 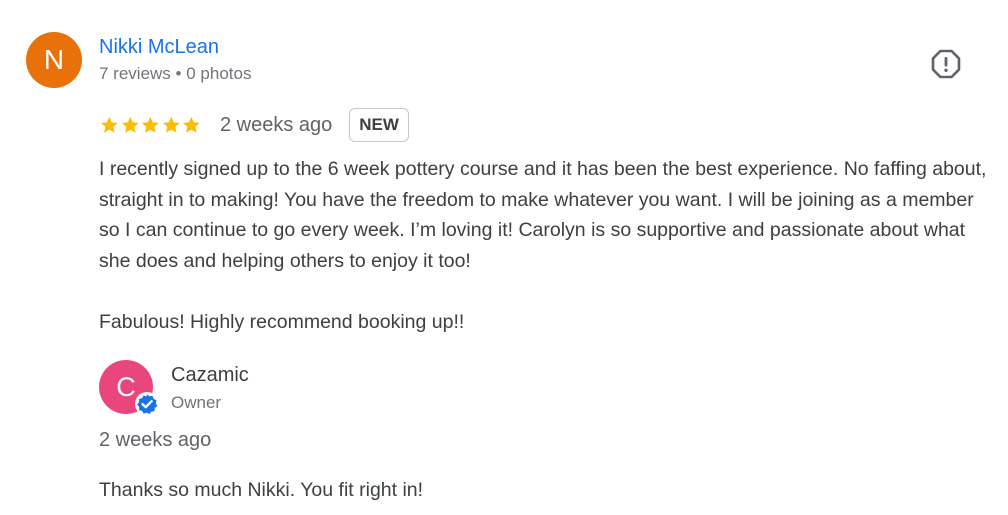 What do you see at coordinates (276, 124) in the screenshot?
I see `review-time: 2 weeks ago` at bounding box center [276, 124].